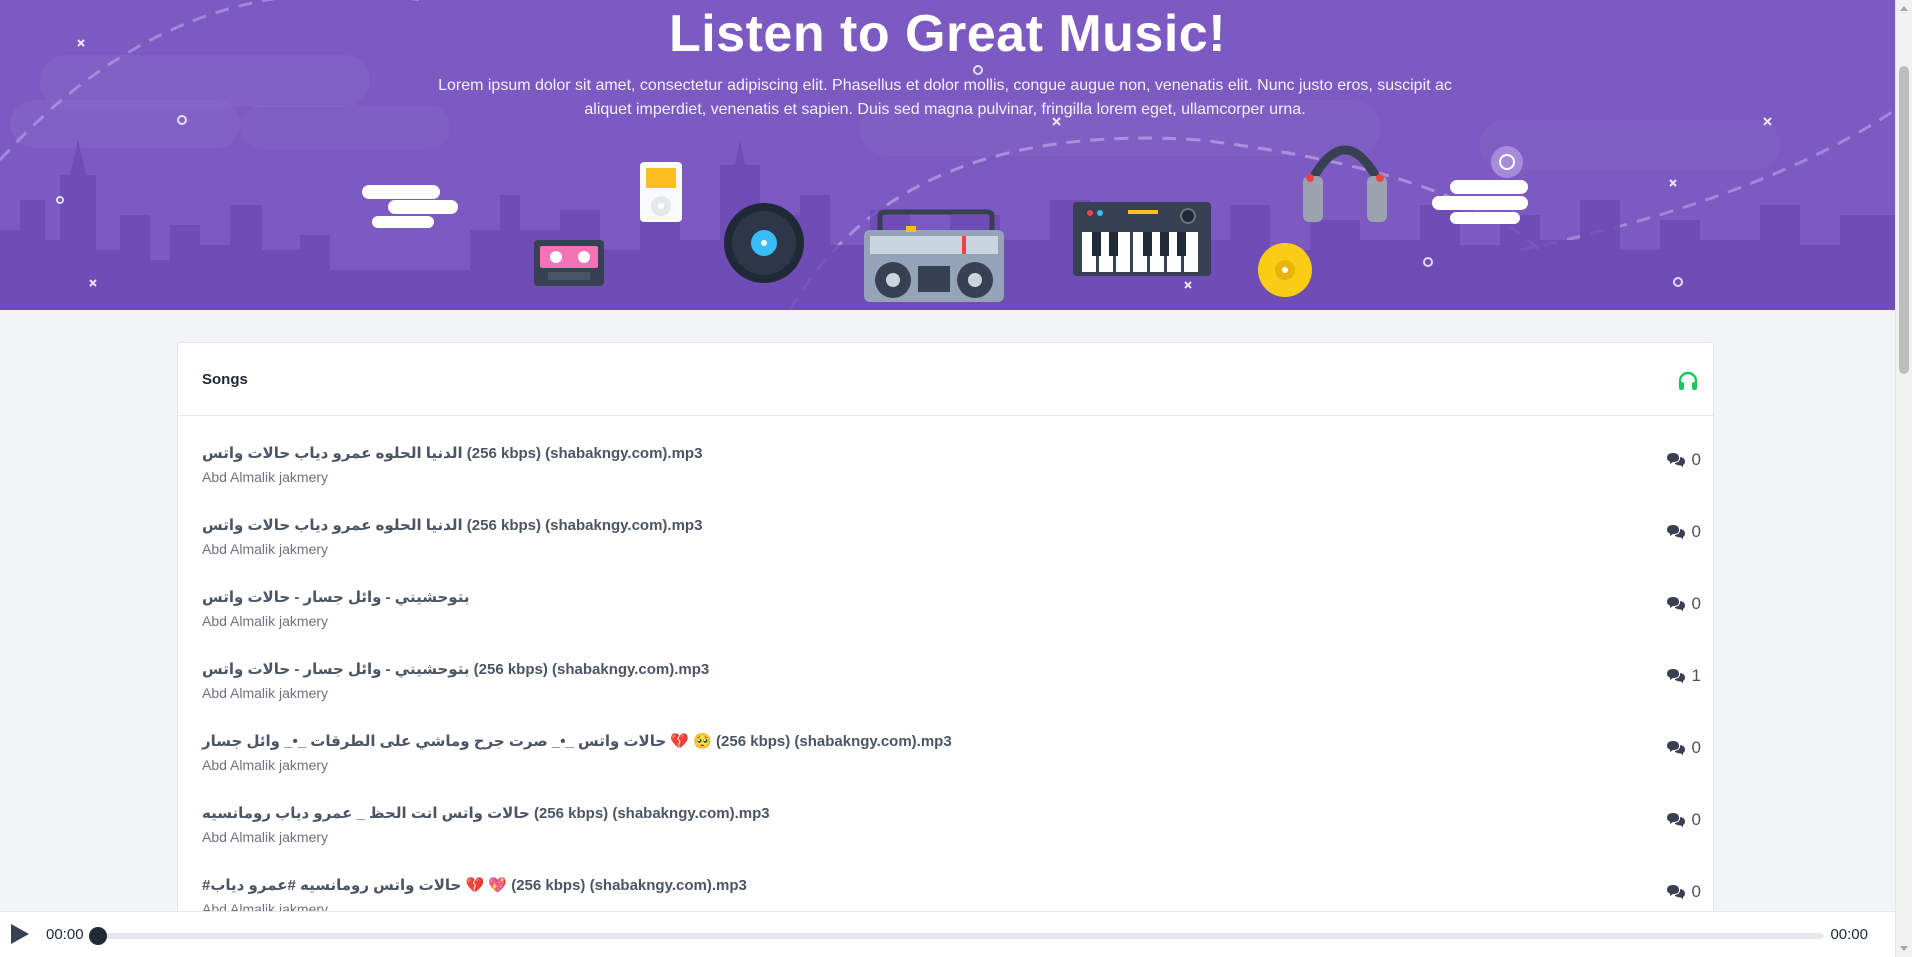  What do you see at coordinates (960, 936) in the screenshot?
I see `progress-track` at bounding box center [960, 936].